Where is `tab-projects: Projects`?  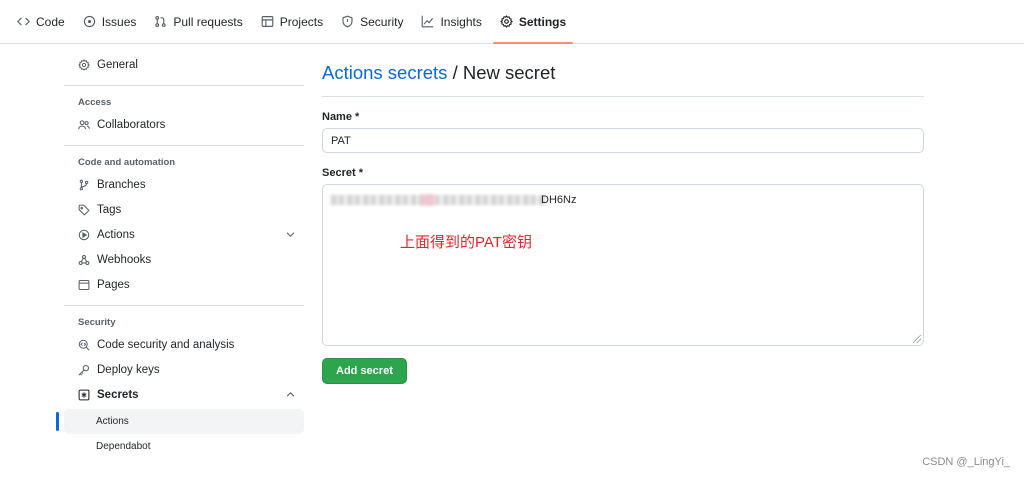
tab-projects: Projects is located at coordinates (292, 21).